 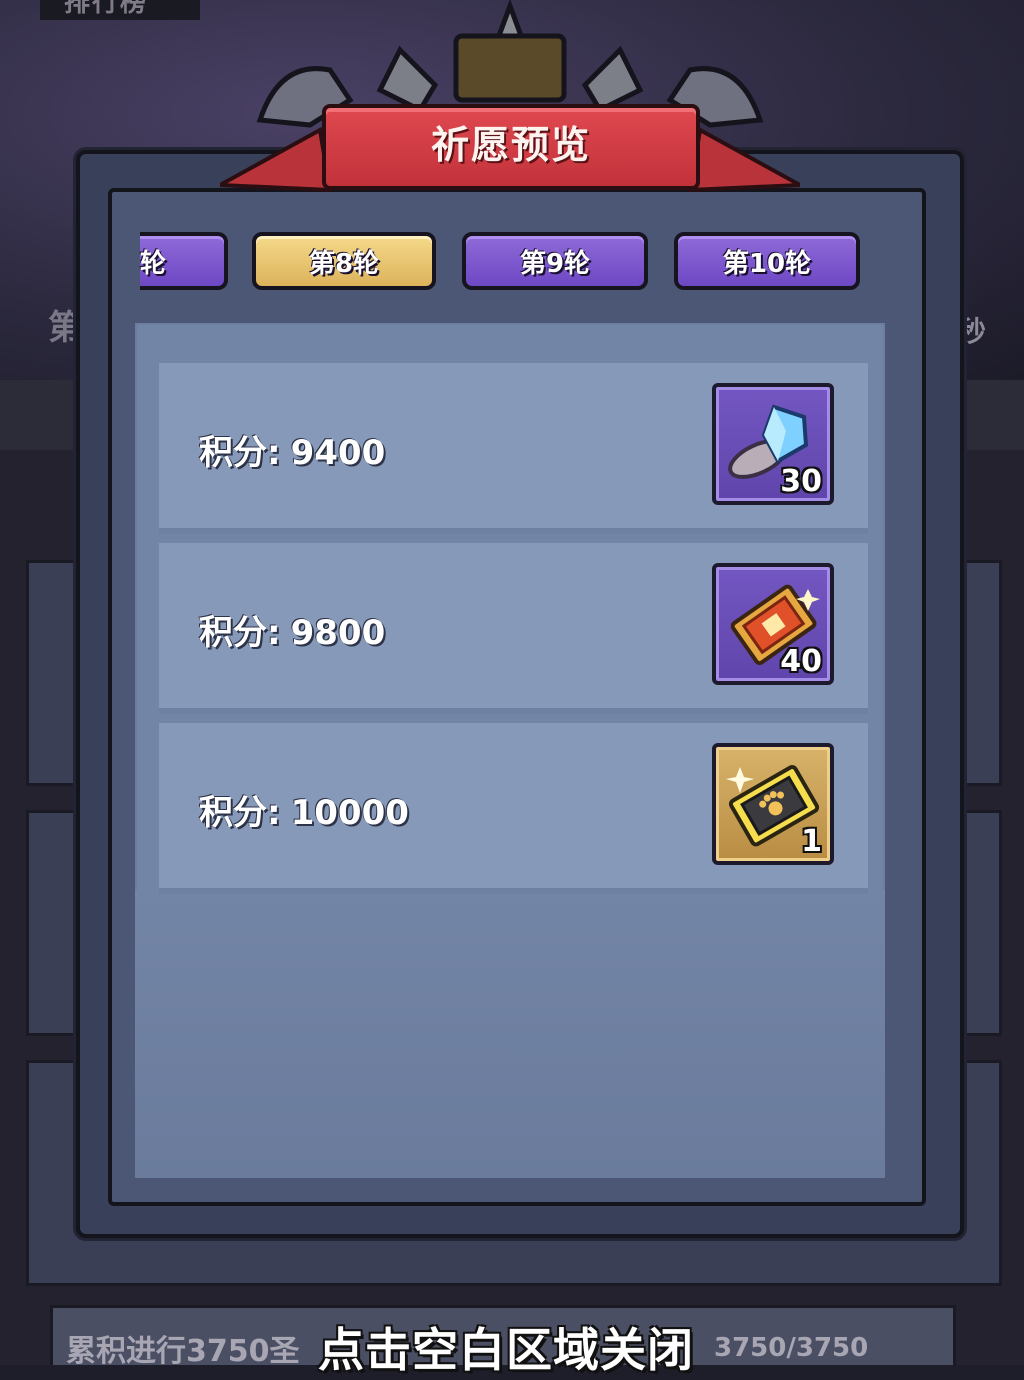 What do you see at coordinates (801, 481) in the screenshot?
I see `reward-item-count: 30` at bounding box center [801, 481].